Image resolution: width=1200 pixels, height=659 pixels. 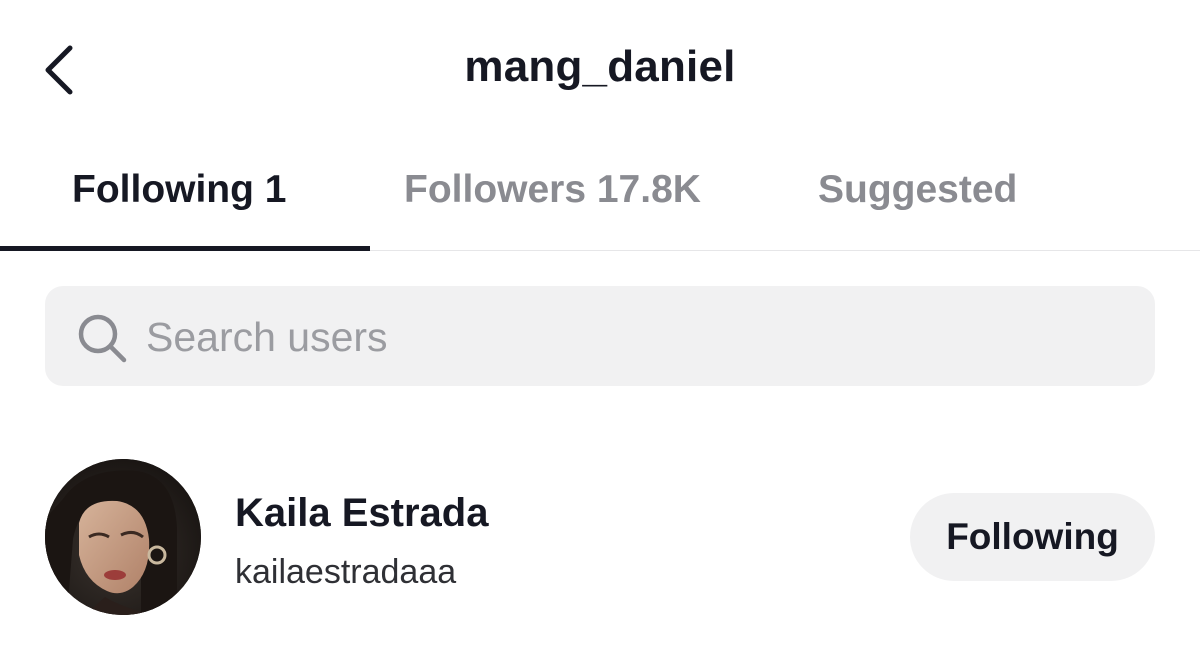 I want to click on user-display-name: Kaila Estrada, so click(x=362, y=513).